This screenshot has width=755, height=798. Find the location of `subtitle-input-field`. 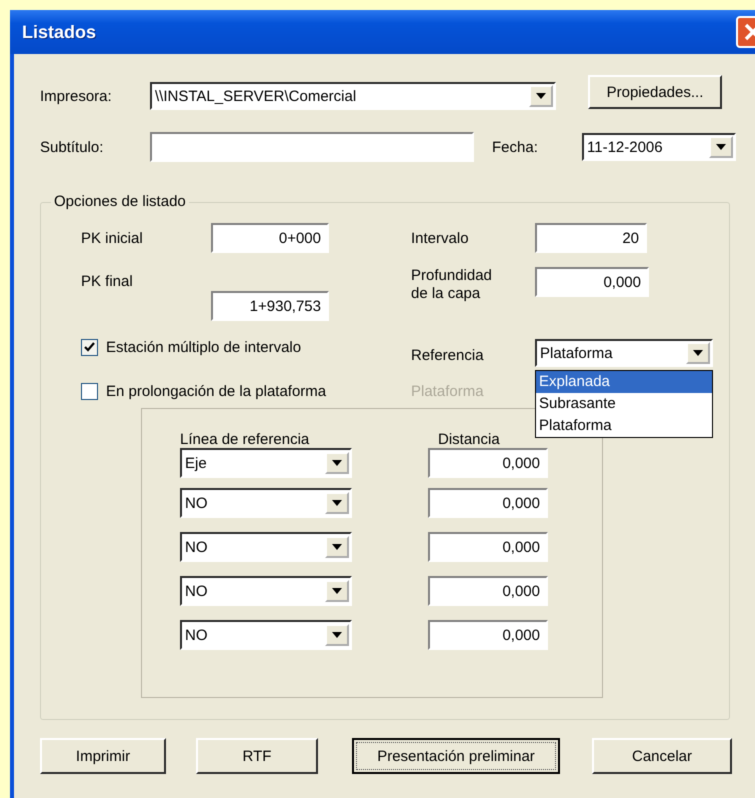

subtitle-input-field is located at coordinates (312, 147).